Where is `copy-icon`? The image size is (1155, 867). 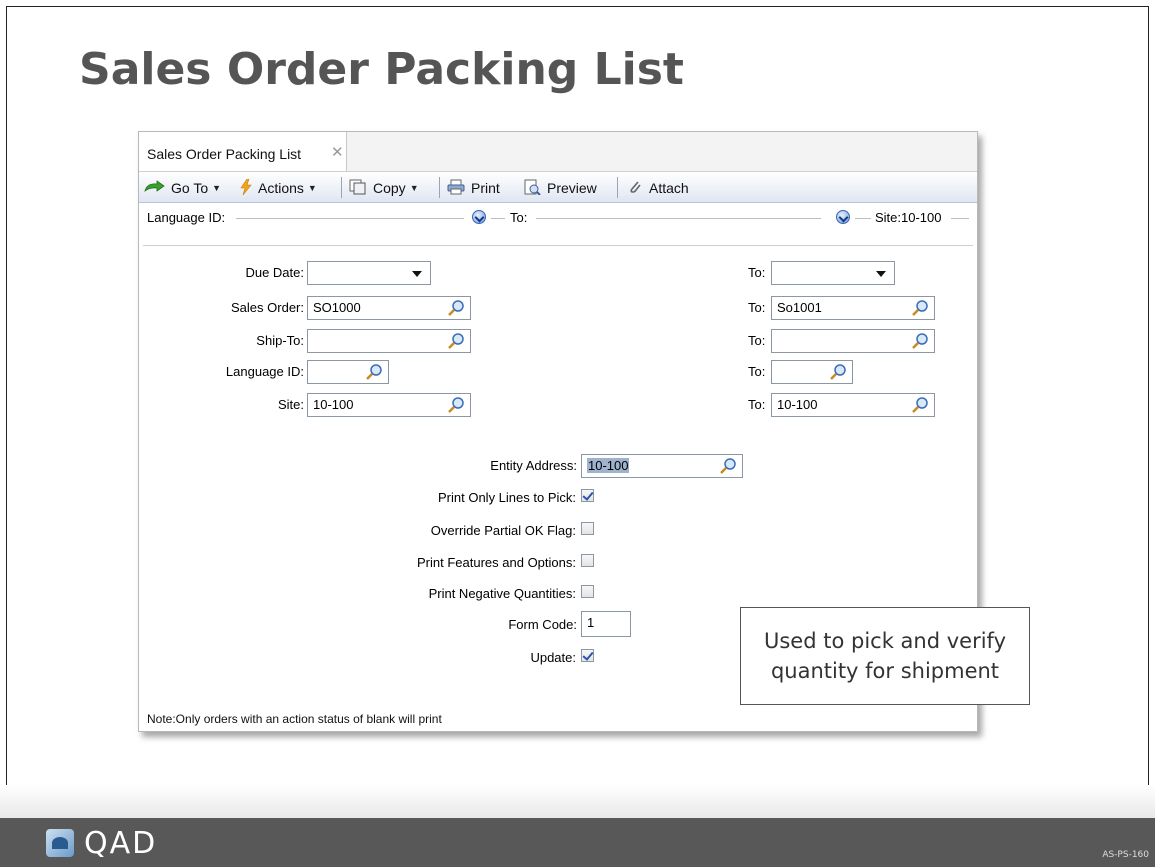 copy-icon is located at coordinates (358, 188).